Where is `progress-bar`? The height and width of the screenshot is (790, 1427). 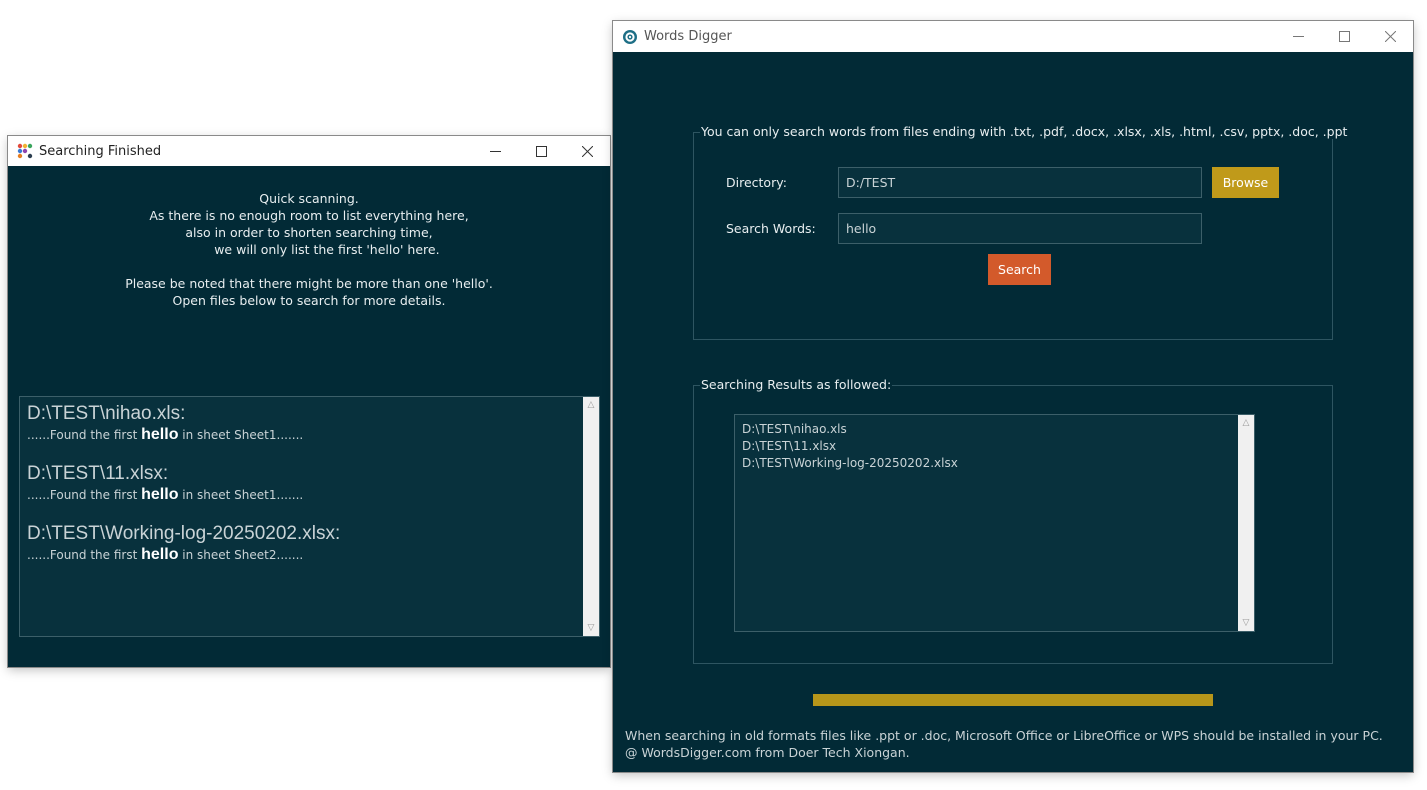 progress-bar is located at coordinates (1013, 700).